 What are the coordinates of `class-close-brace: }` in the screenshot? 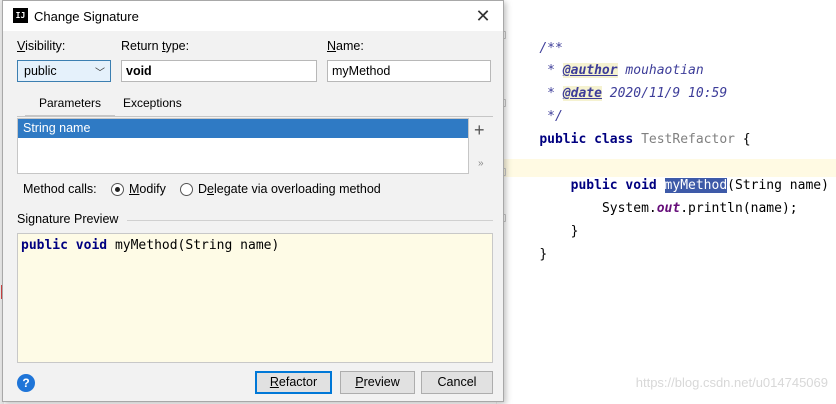 It's located at (543, 254).